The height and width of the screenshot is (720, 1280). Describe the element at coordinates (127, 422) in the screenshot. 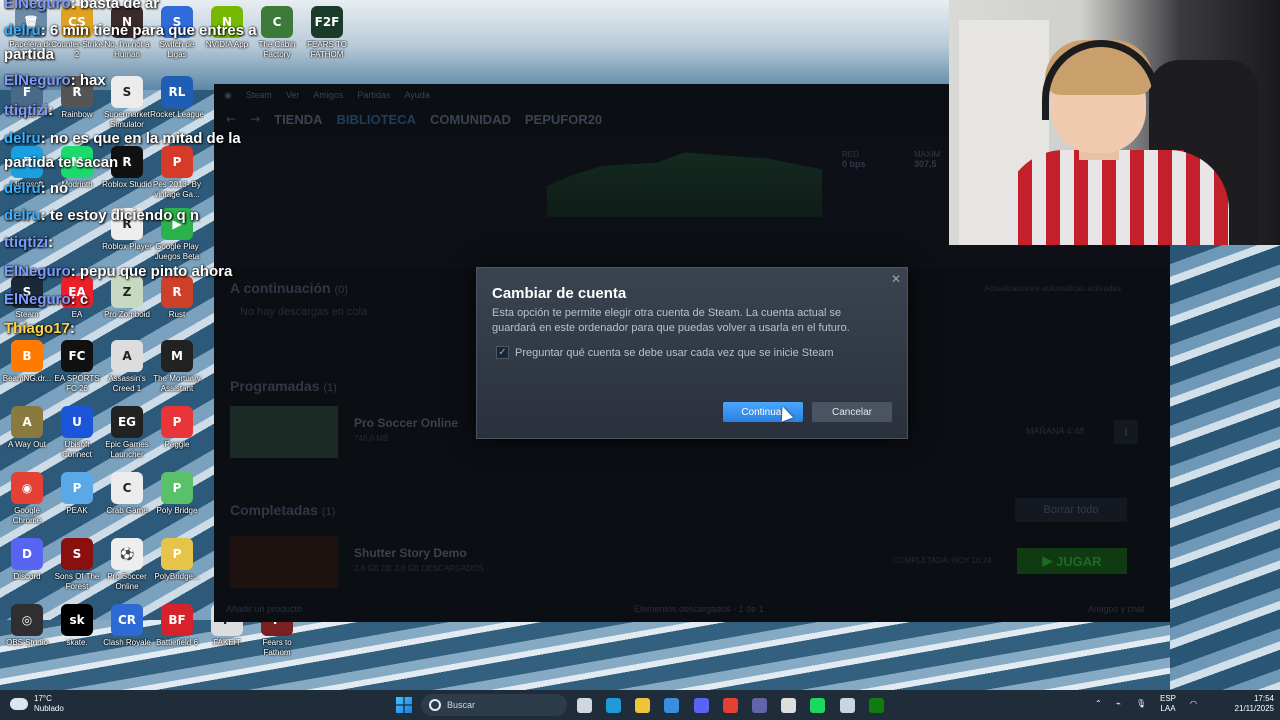

I see `app-icon: EG` at that location.